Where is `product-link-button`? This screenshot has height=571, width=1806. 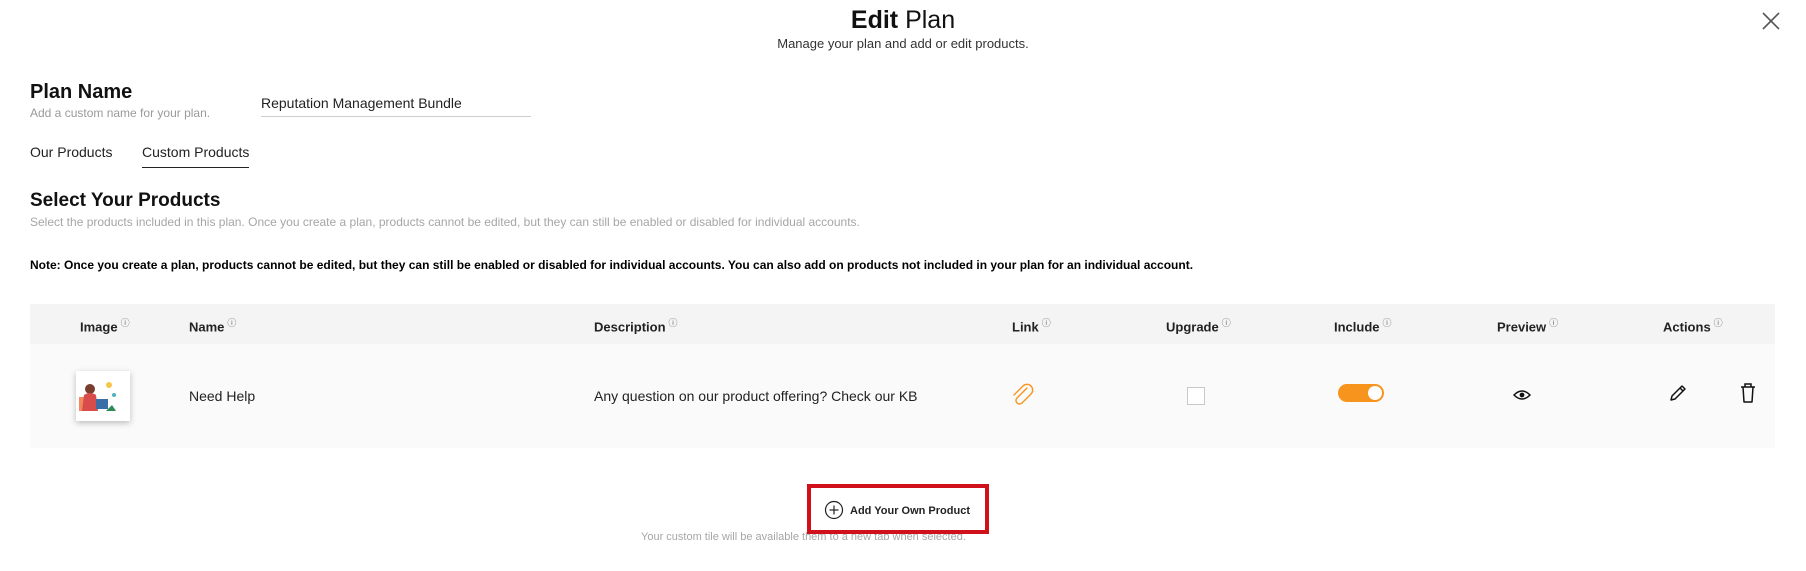
product-link-button is located at coordinates (1023, 398).